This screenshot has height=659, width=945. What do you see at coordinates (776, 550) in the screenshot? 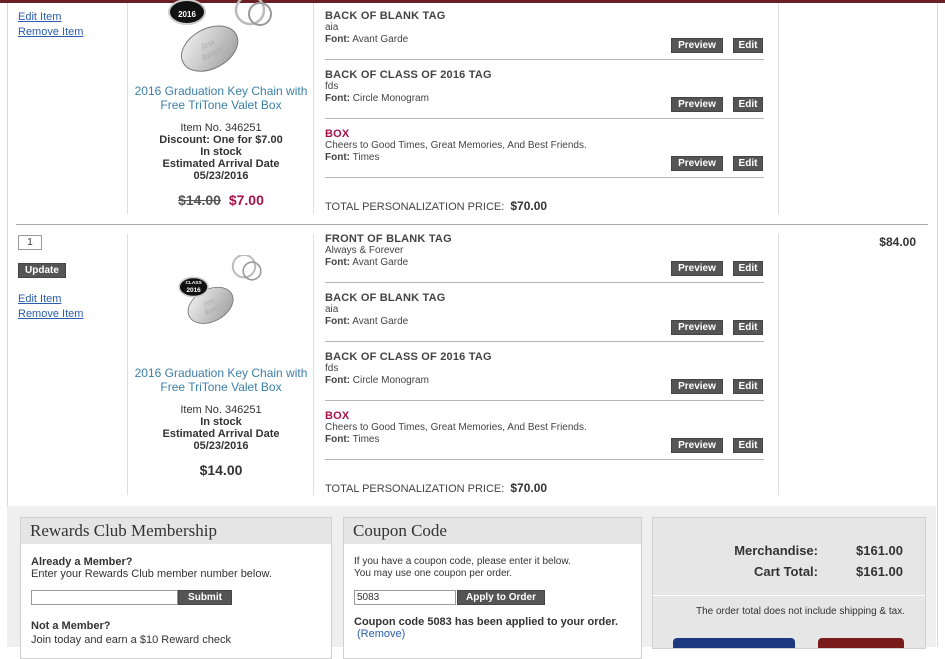
I see `merchandise-label: Merchandise:` at bounding box center [776, 550].